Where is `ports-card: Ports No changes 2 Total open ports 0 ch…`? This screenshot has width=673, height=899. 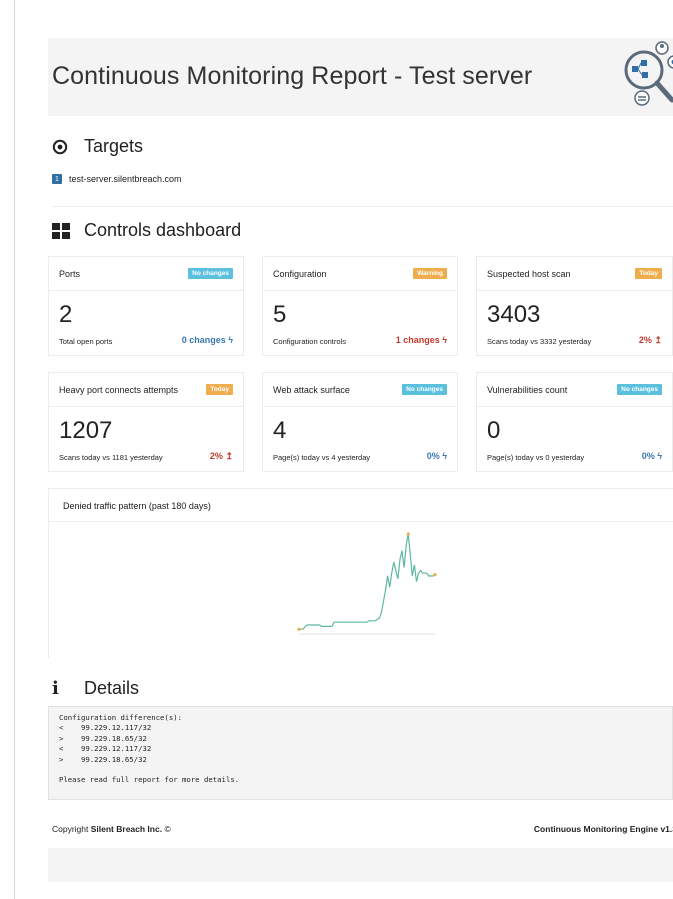
ports-card: Ports No changes 2 Total open ports 0 ch… is located at coordinates (146, 306).